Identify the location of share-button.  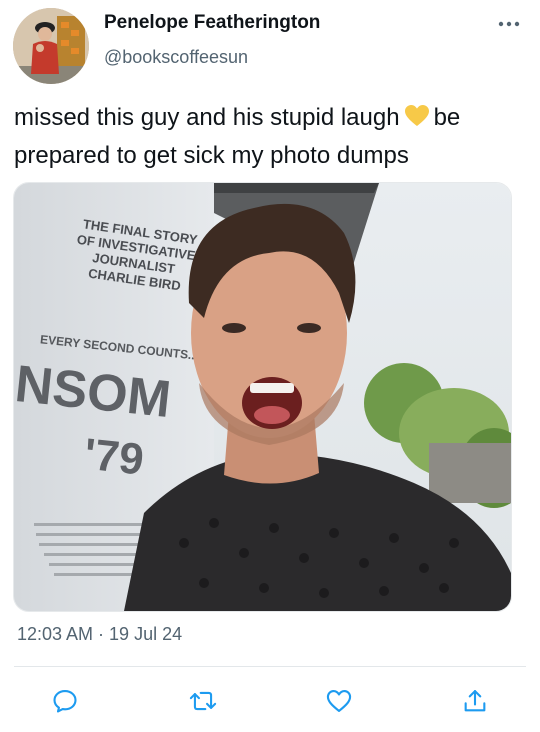
(475, 701).